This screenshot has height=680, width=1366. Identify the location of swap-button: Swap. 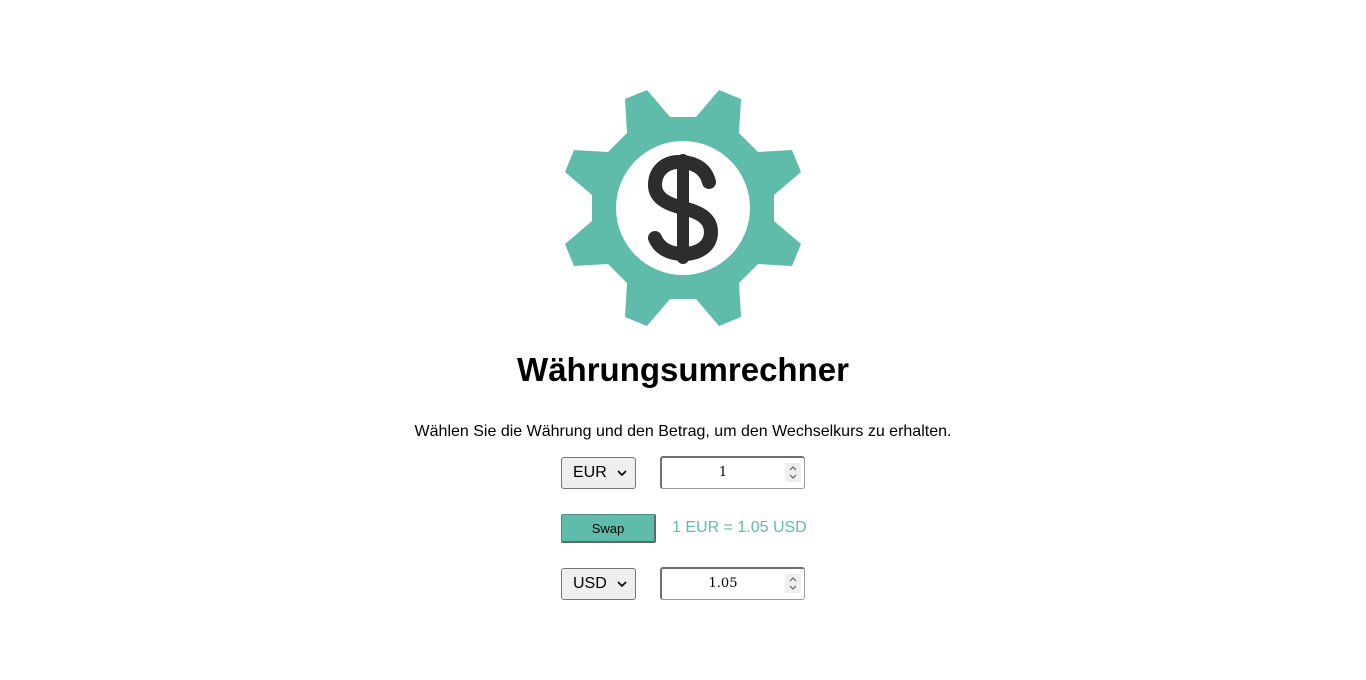
(608, 528).